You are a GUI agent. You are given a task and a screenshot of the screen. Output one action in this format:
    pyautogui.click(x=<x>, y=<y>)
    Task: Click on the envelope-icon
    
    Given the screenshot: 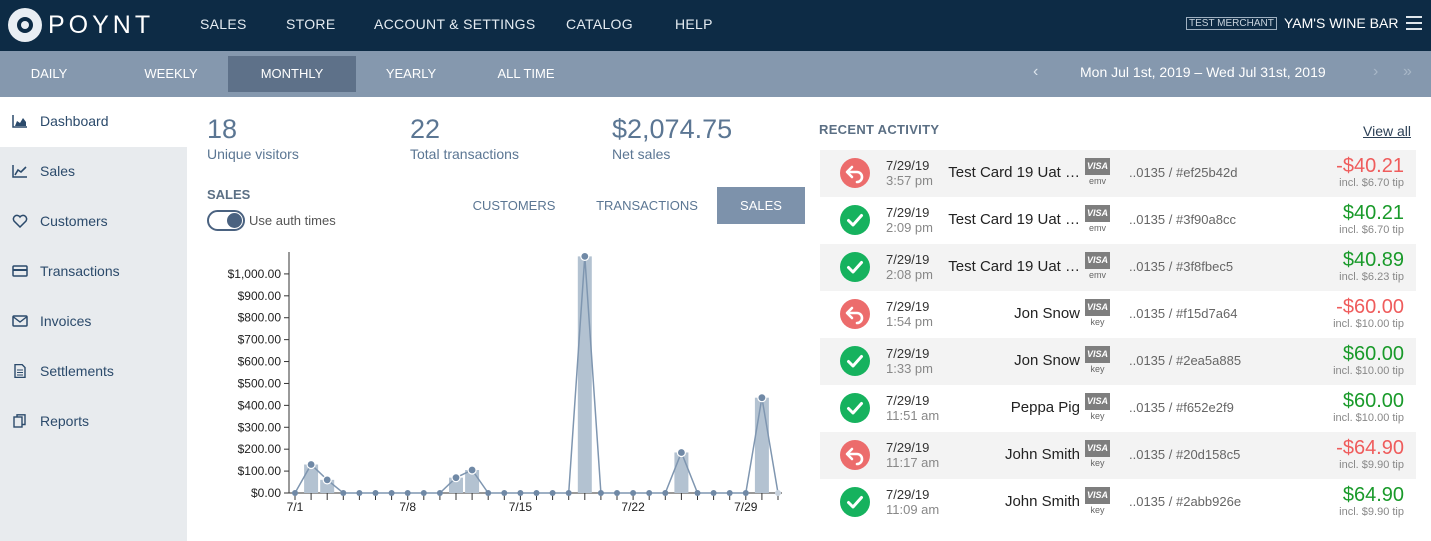 What is the action you would take?
    pyautogui.click(x=20, y=321)
    